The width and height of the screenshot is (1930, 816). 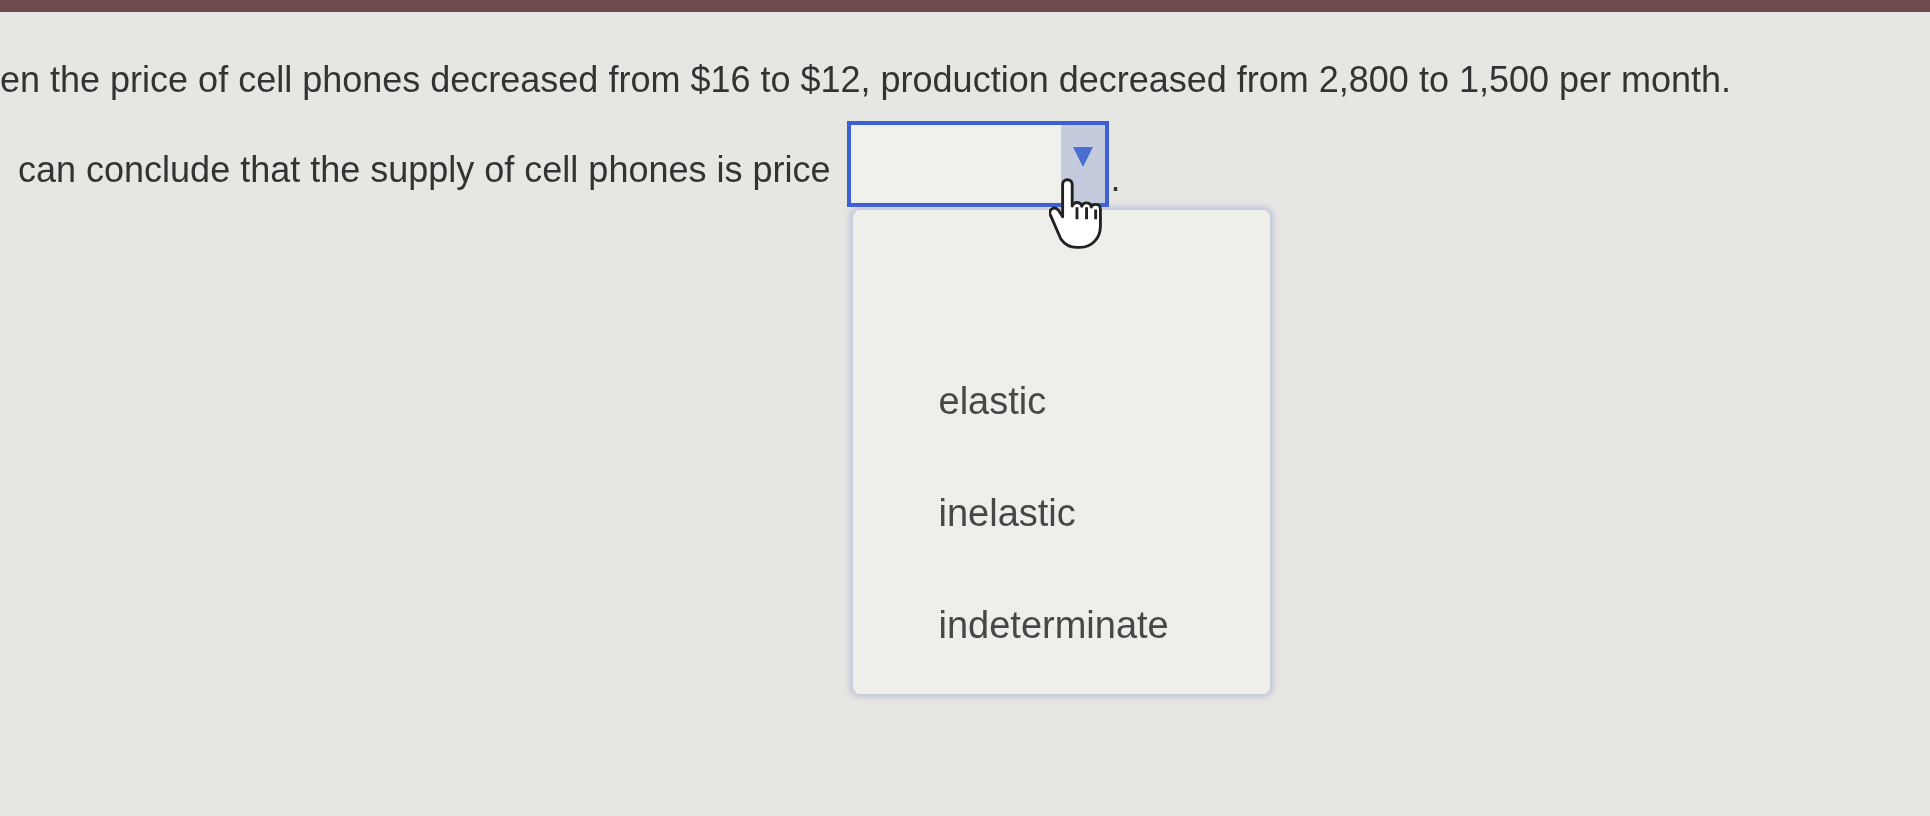 I want to click on dropdown-option: elastic, so click(x=992, y=401).